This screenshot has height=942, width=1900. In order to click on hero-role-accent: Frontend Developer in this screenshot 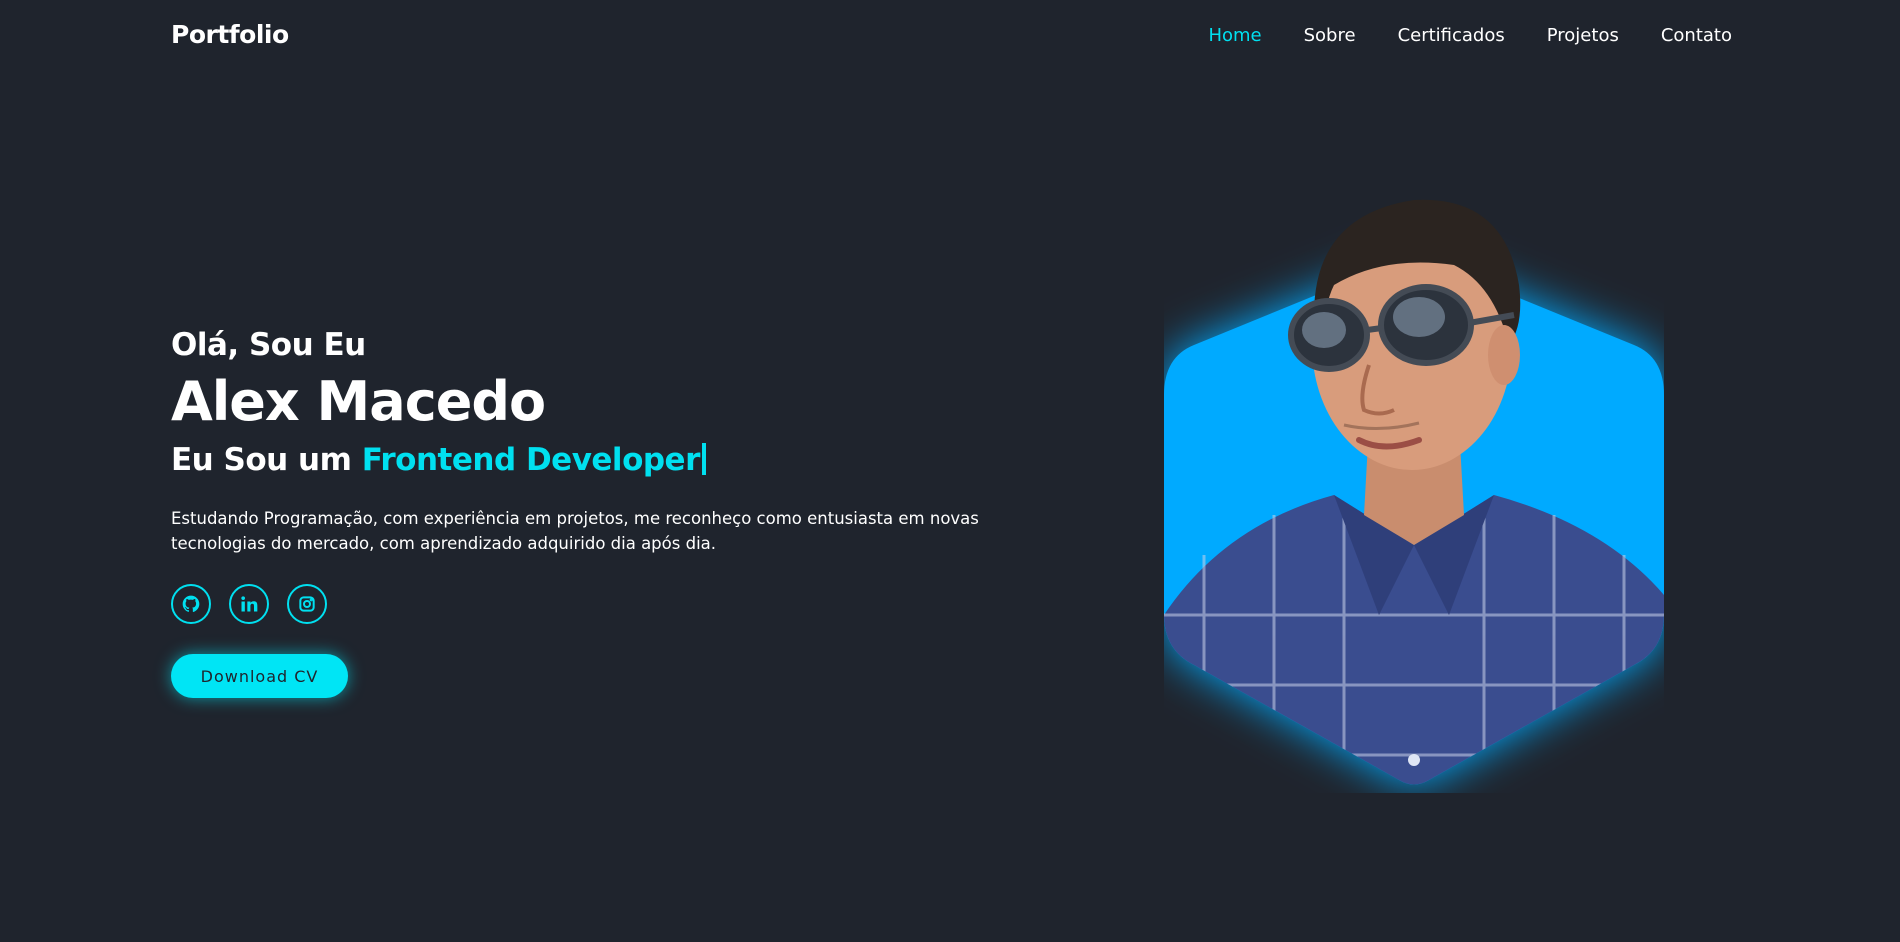, I will do `click(531, 460)`.